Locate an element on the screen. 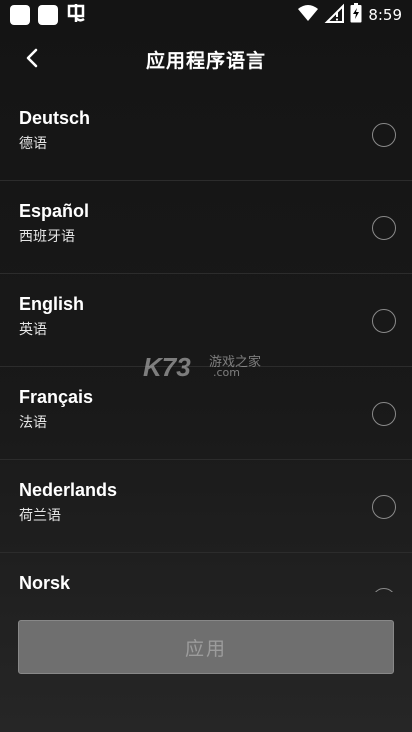  status-bar: 8:59 is located at coordinates (206, 15).